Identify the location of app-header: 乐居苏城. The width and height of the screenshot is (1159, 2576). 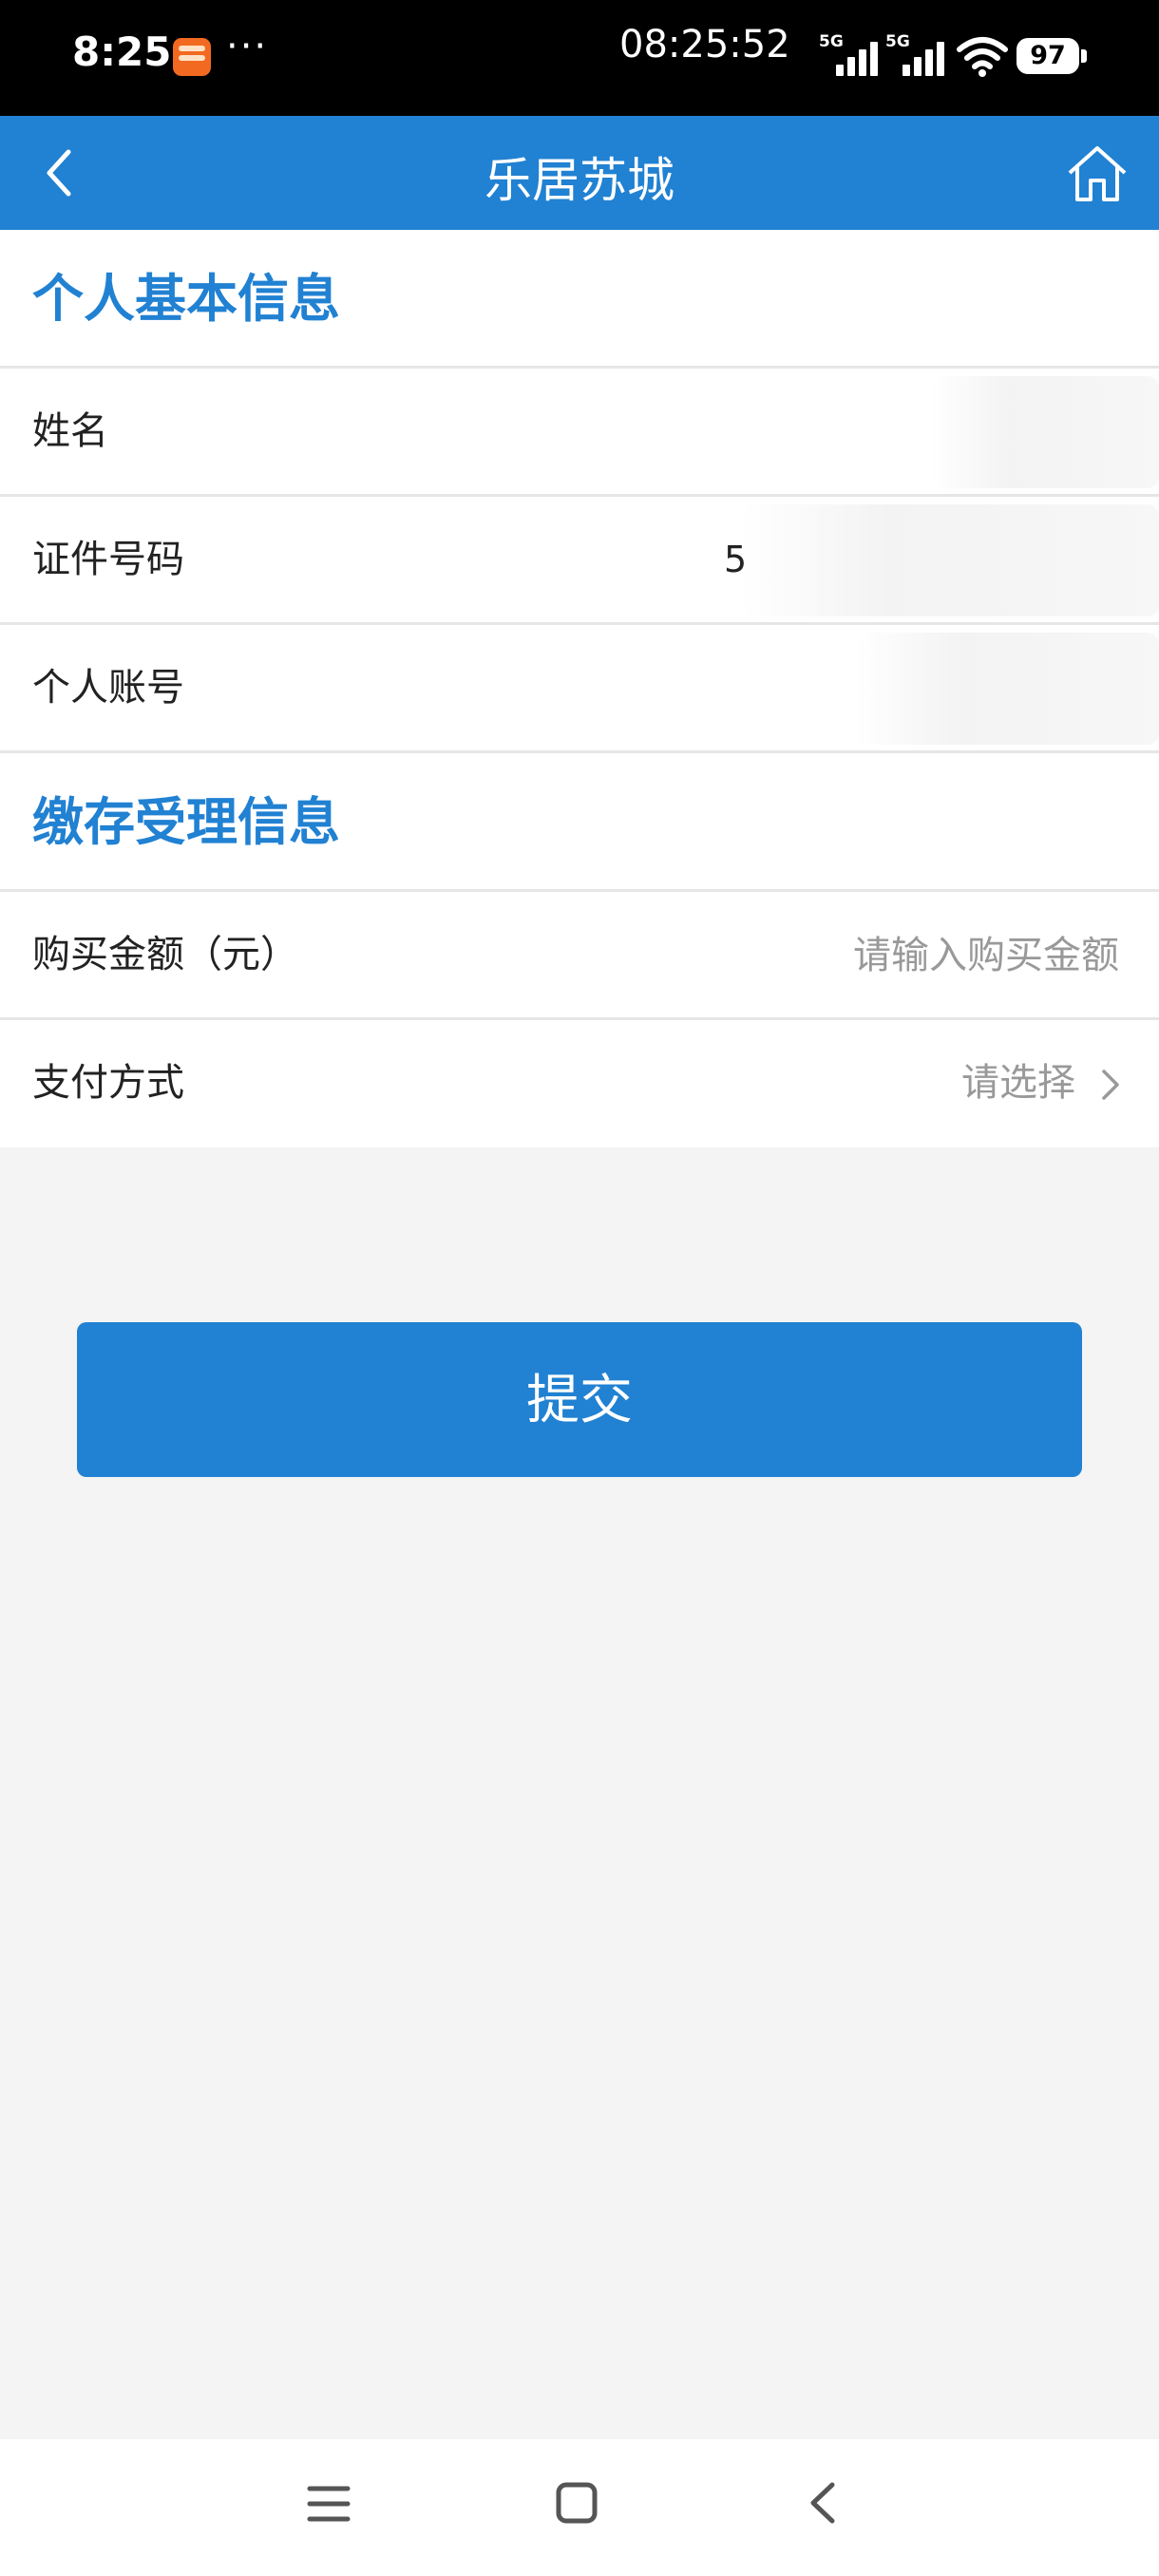
(579, 173).